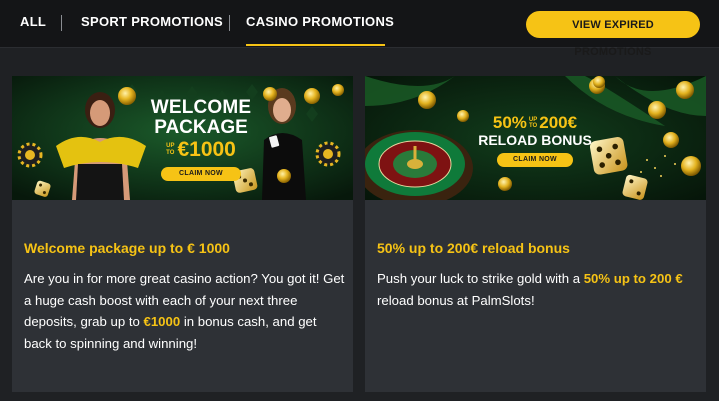  What do you see at coordinates (201, 107) in the screenshot?
I see `banner-headline-line1: WELCOME` at bounding box center [201, 107].